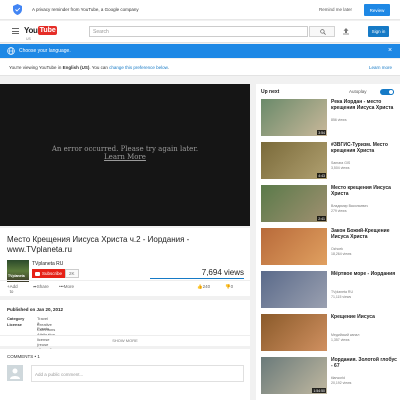  What do you see at coordinates (45, 51) in the screenshot?
I see `language-bar-text: Choose your language.` at bounding box center [45, 51].